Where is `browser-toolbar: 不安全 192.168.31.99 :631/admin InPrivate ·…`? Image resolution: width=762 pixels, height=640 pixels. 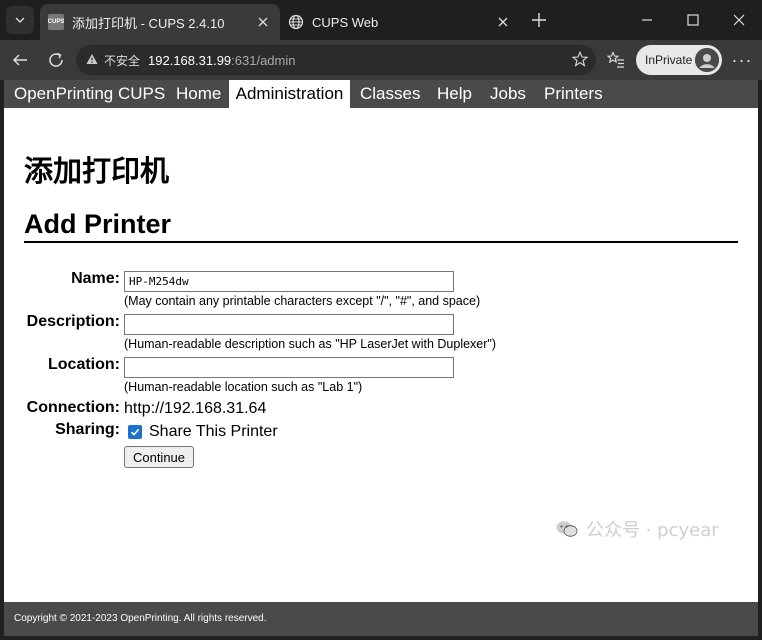 browser-toolbar: 不安全 192.168.31.99 :631/admin InPrivate ·… is located at coordinates (381, 60).